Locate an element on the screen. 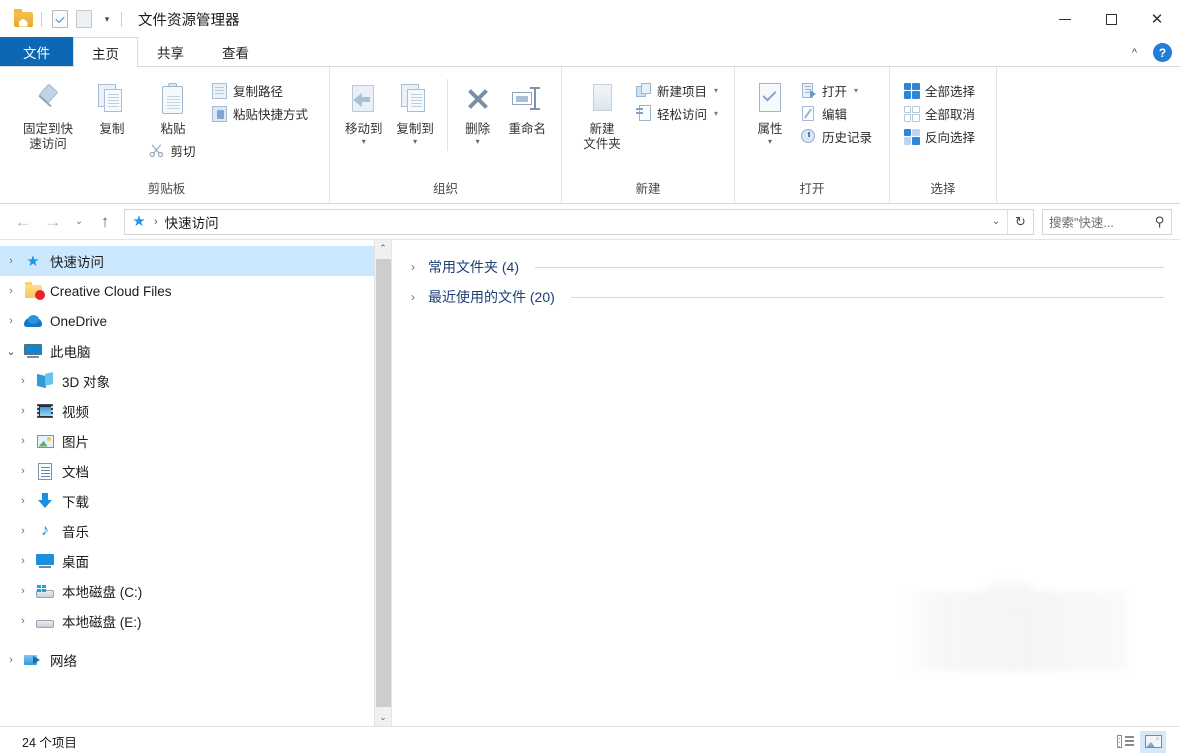 The width and height of the screenshot is (1180, 756). recent-locations-button: ⌄ is located at coordinates (79, 222).